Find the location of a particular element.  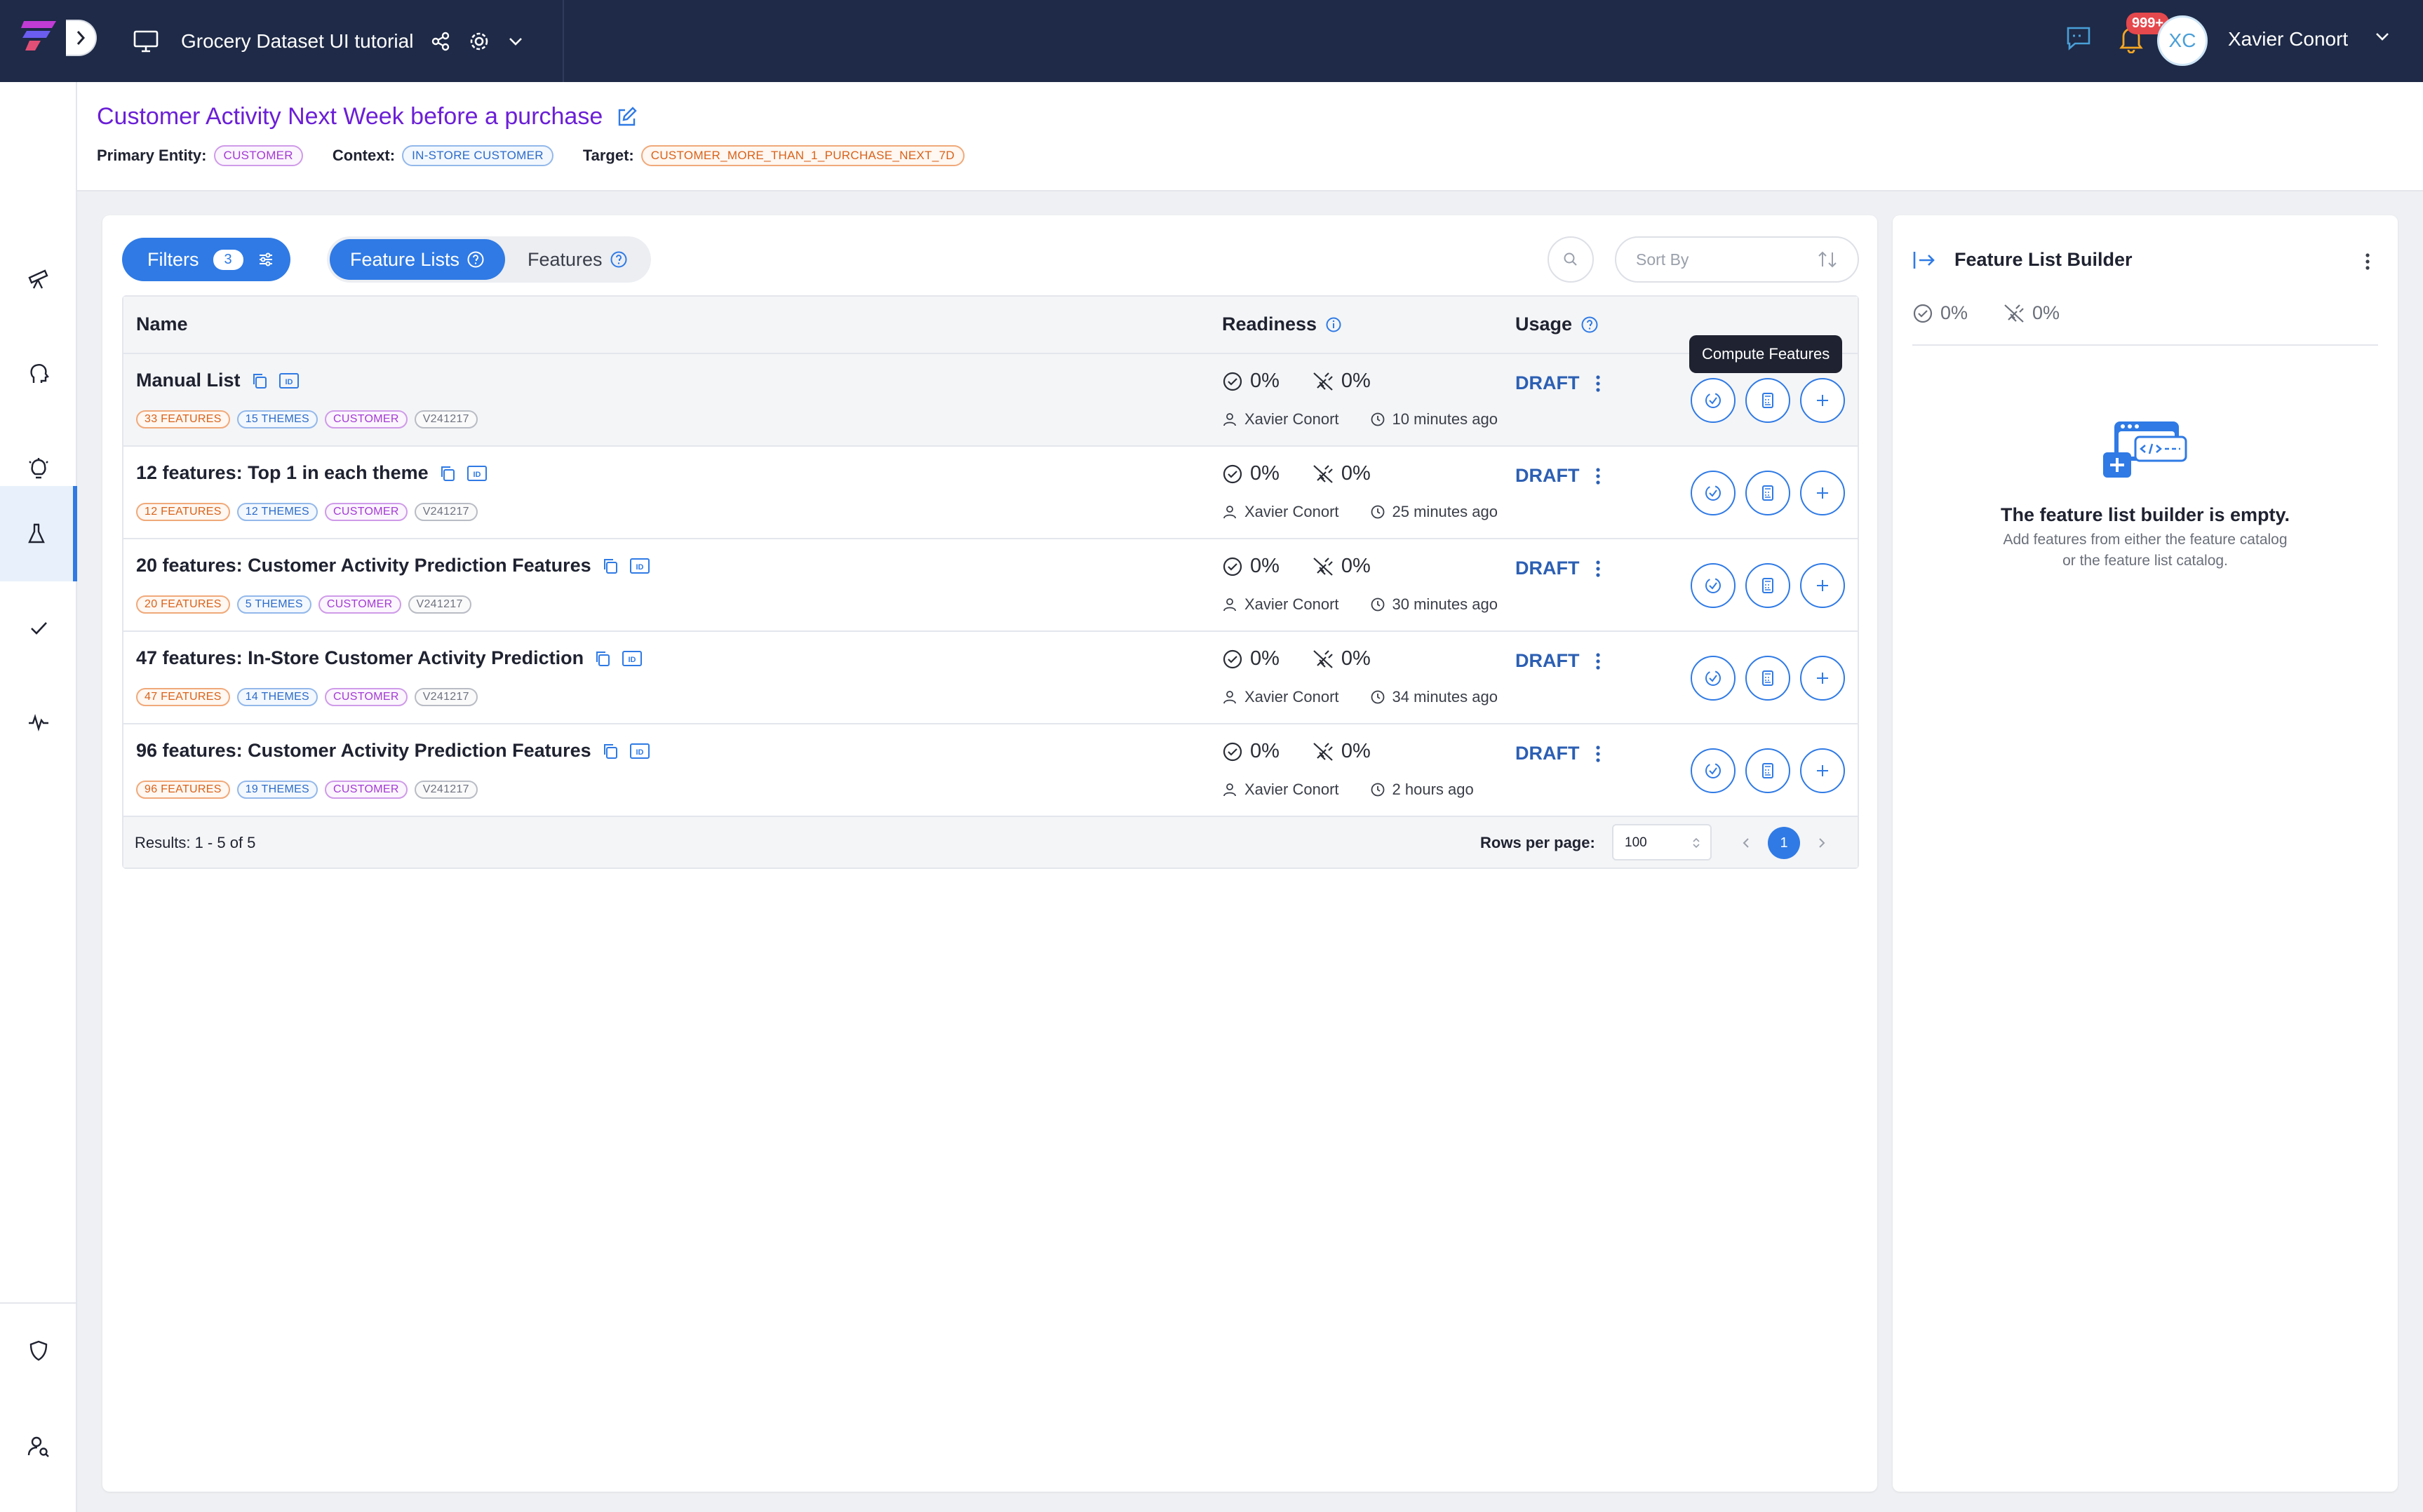

page-button-current: 1 is located at coordinates (1784, 843).